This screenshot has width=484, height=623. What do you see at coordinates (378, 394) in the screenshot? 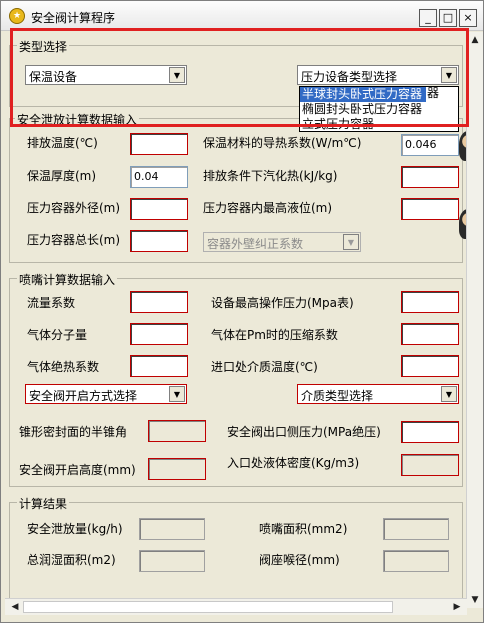
I see `medium-type-select: 介质类型选择 ▼` at bounding box center [378, 394].